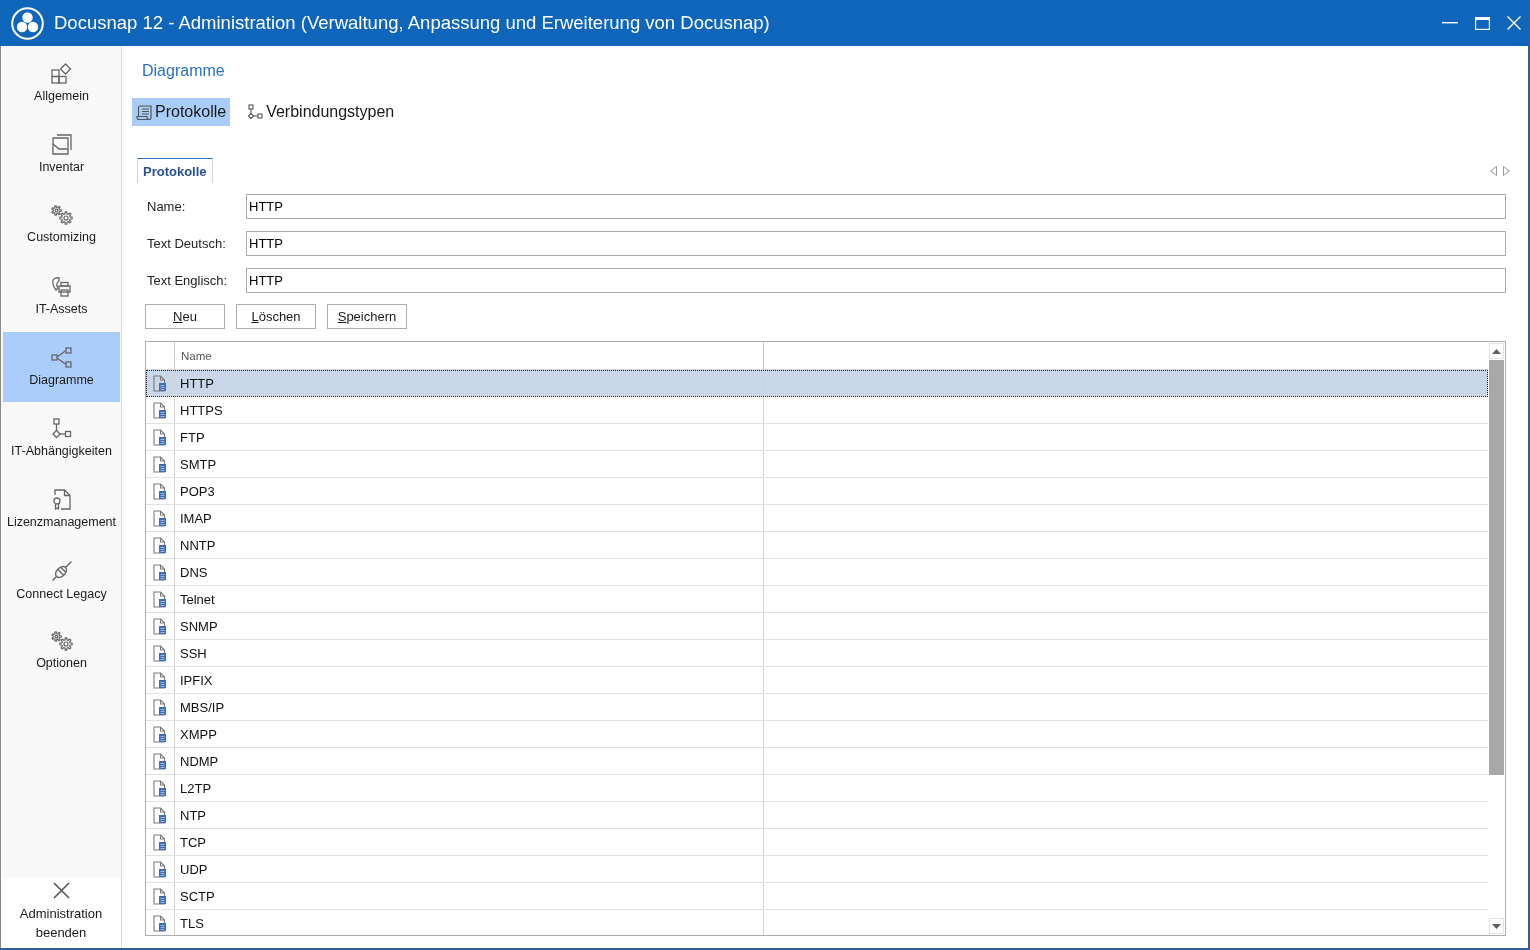 Image resolution: width=1530 pixels, height=950 pixels. Describe the element at coordinates (61, 571) in the screenshot. I see `plug-icon` at that location.